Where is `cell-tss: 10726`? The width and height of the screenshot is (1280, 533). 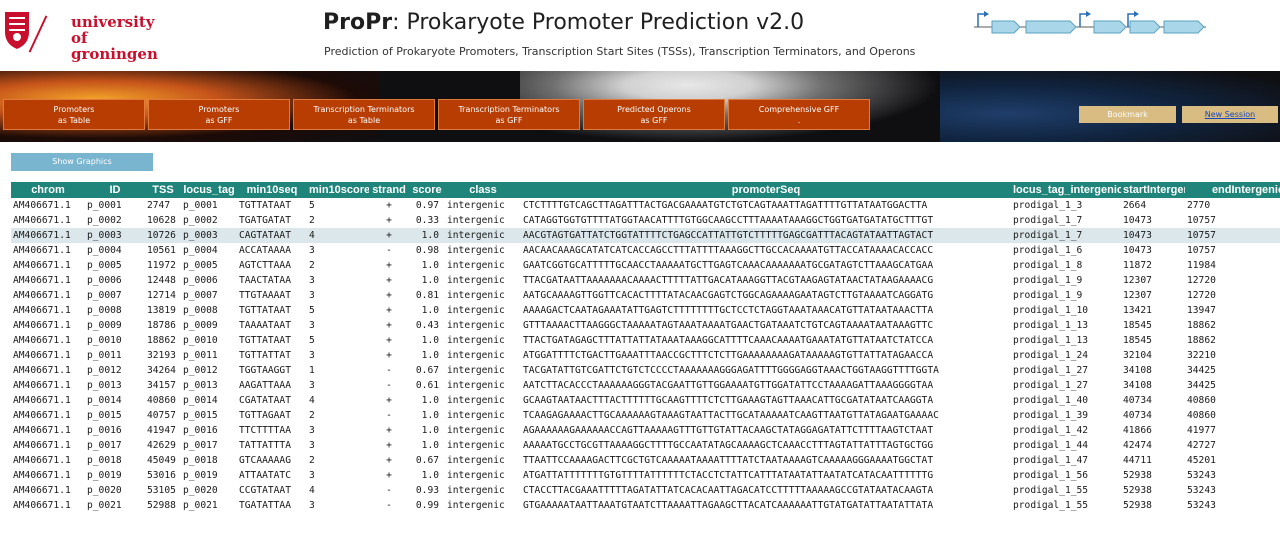 cell-tss: 10726 is located at coordinates (163, 235).